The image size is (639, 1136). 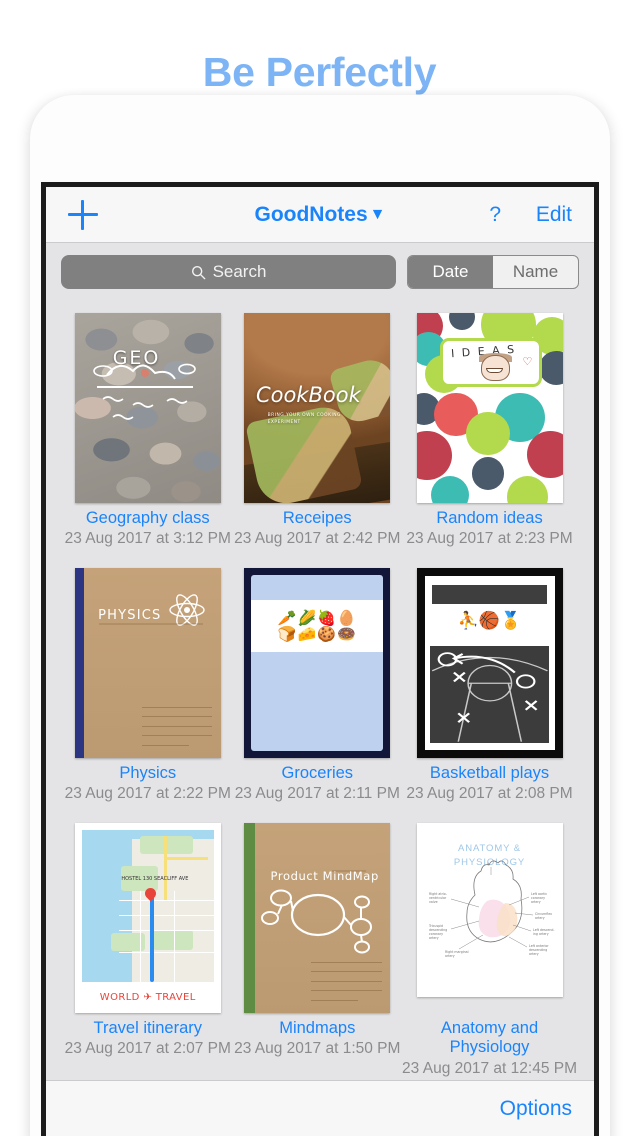 I want to click on notebook-cover-dots: I D E A S ♡, so click(x=489, y=408).